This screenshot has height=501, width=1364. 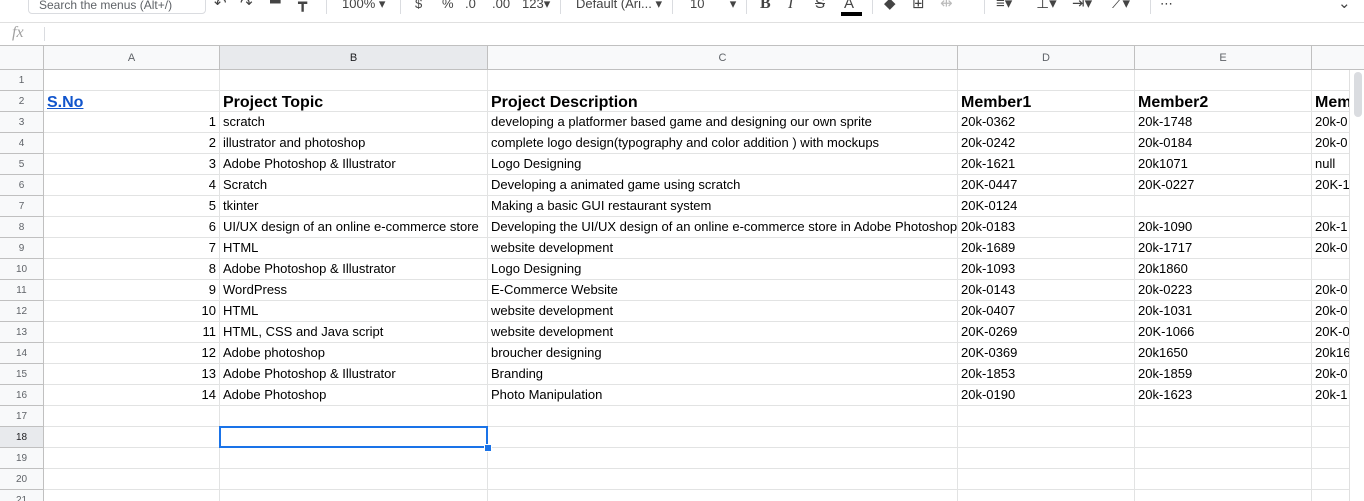 What do you see at coordinates (22, 269) in the screenshot?
I see `row-header: 10` at bounding box center [22, 269].